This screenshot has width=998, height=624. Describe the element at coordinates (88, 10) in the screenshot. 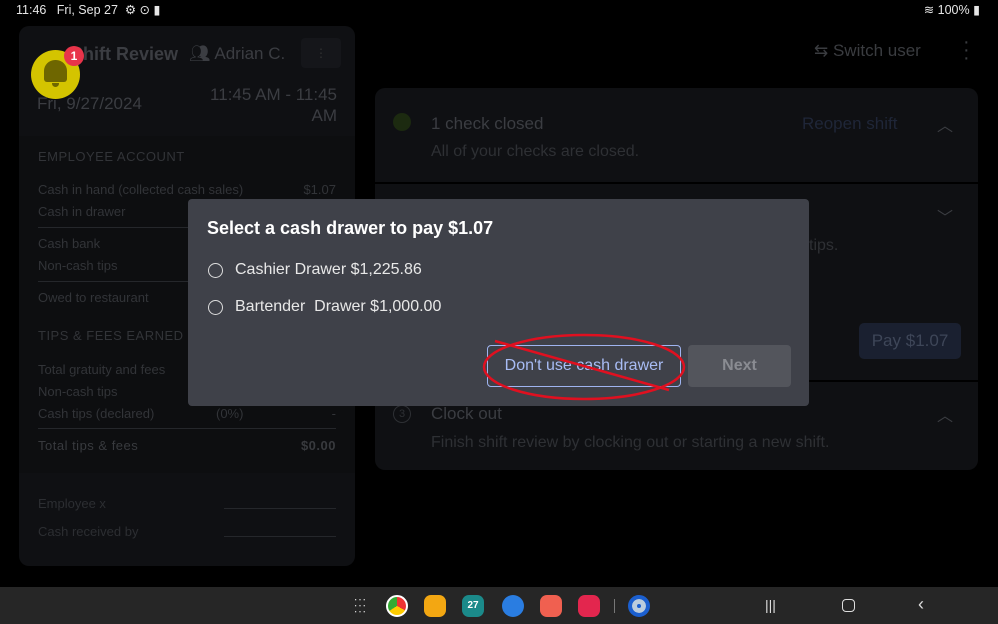

I see `status-time: 11:46 Fri, Sep 27 ⚙ ⊙ ▮` at that location.